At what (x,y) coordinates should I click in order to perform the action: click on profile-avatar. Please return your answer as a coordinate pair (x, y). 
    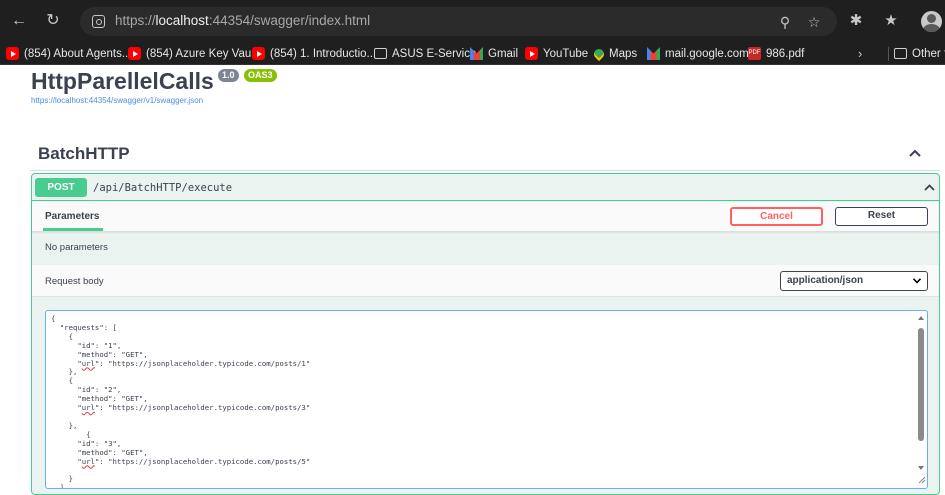
    Looking at the image, I should click on (931, 21).